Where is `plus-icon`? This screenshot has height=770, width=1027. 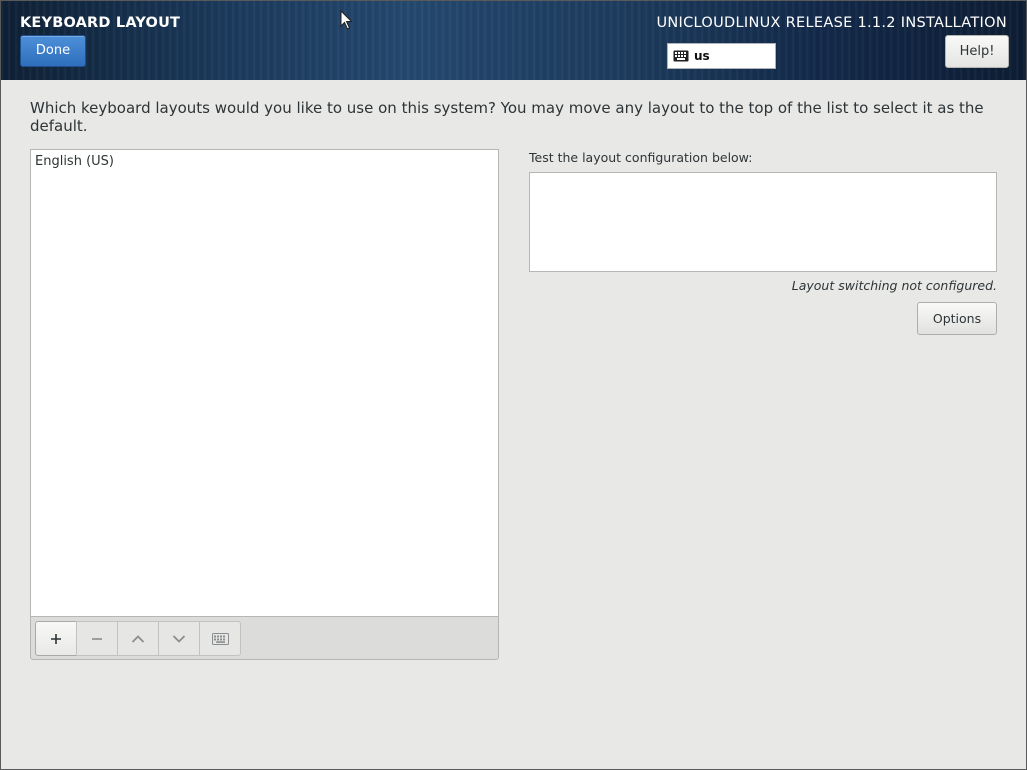
plus-icon is located at coordinates (56, 638).